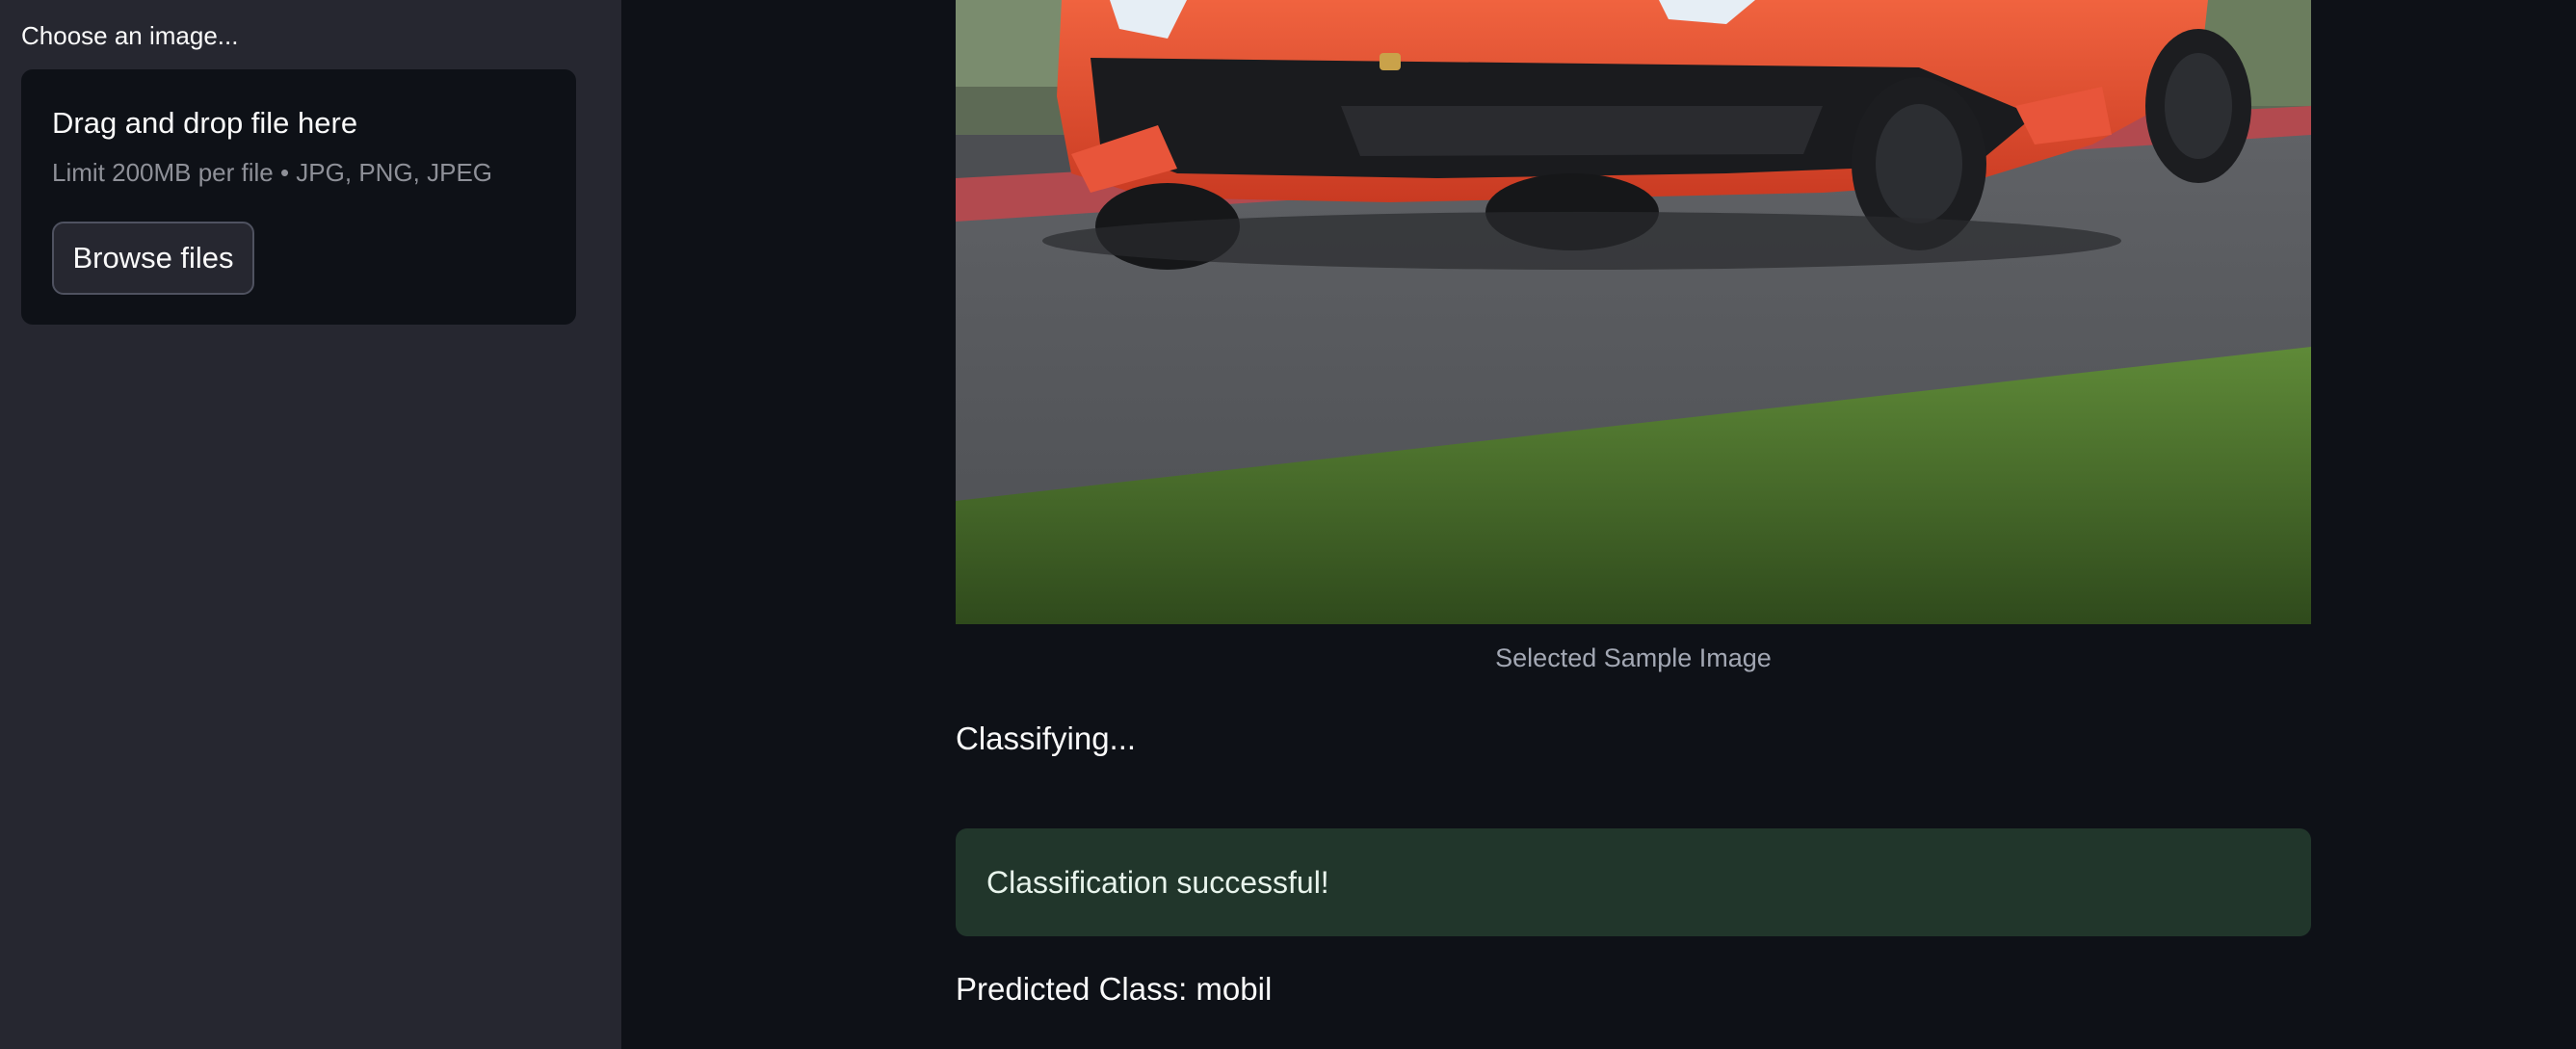  What do you see at coordinates (205, 123) in the screenshot?
I see `dropzone-title: Drag and drop file here` at bounding box center [205, 123].